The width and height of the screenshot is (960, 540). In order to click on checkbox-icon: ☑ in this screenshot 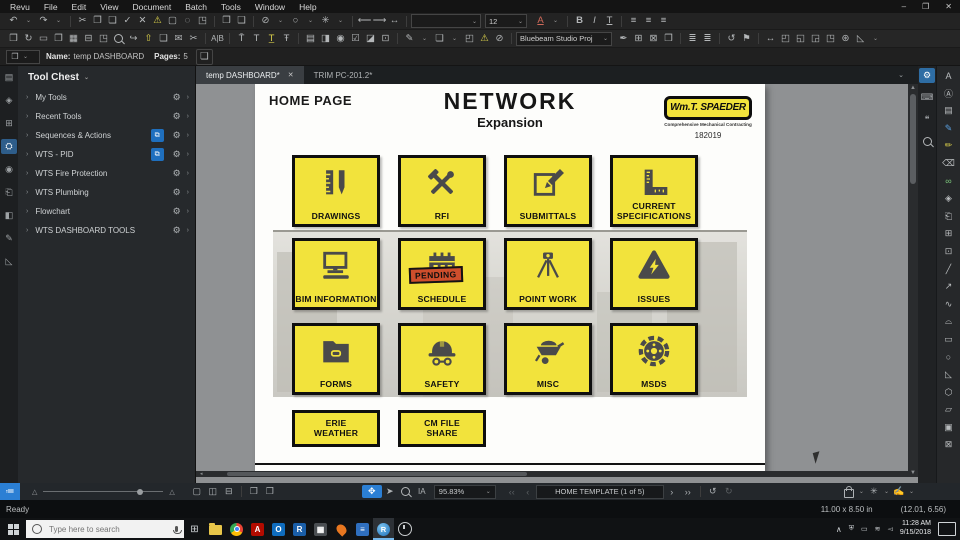, I will do `click(355, 39)`.